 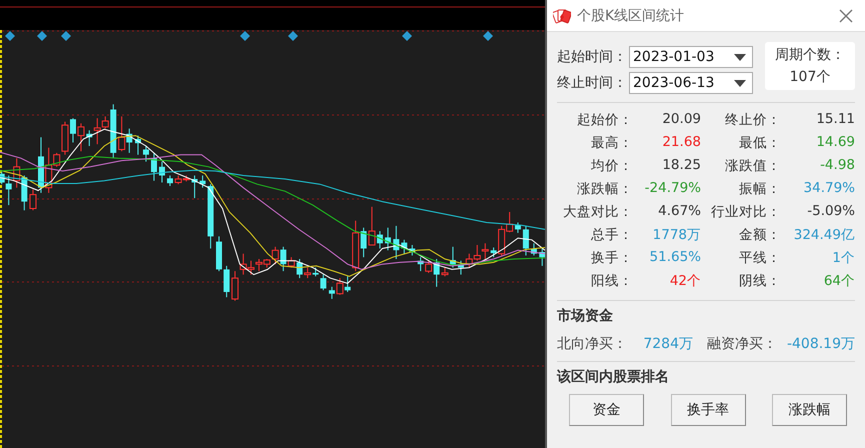 What do you see at coordinates (759, 258) in the screenshot?
I see `stat-label: 平线：` at bounding box center [759, 258].